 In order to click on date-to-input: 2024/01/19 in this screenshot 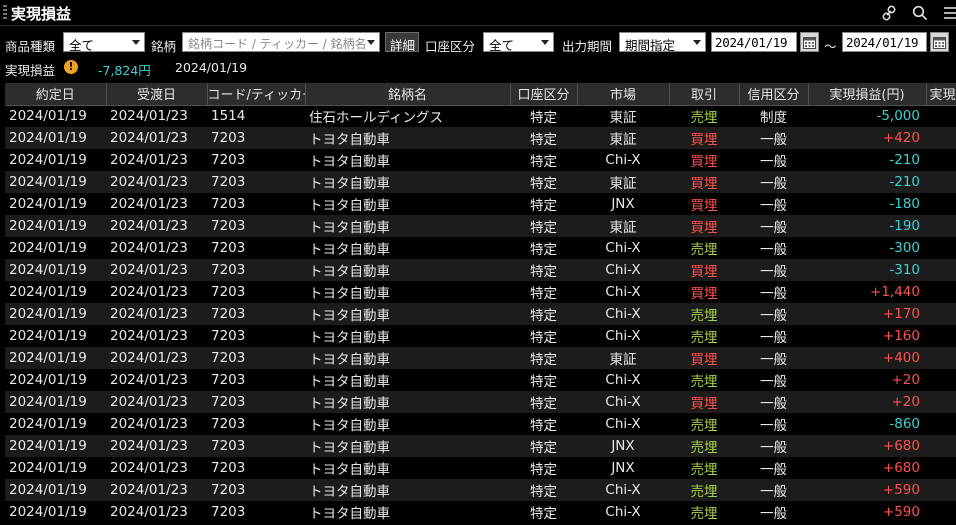, I will do `click(884, 42)`.